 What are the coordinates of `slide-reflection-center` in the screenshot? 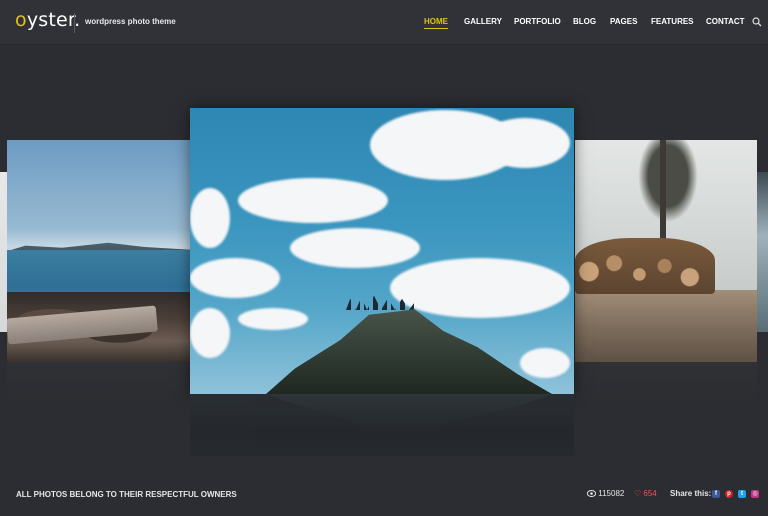 It's located at (382, 425).